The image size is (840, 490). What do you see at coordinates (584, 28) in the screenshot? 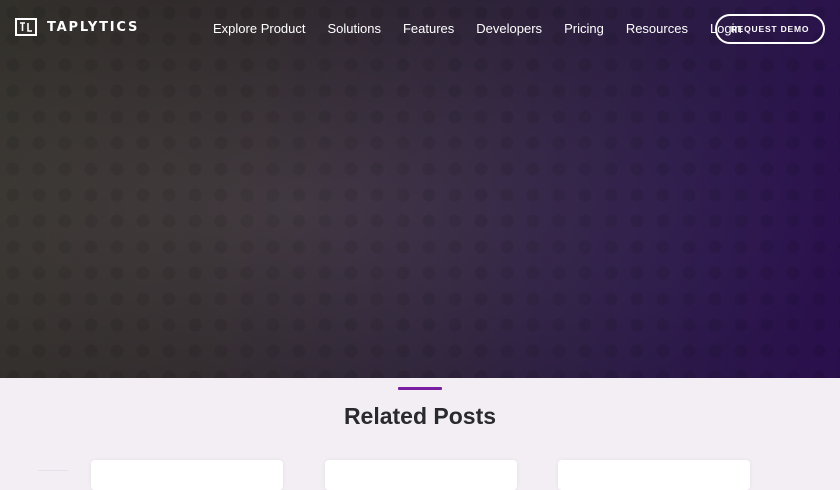
I see `nav-link-pricing: Pricing` at bounding box center [584, 28].